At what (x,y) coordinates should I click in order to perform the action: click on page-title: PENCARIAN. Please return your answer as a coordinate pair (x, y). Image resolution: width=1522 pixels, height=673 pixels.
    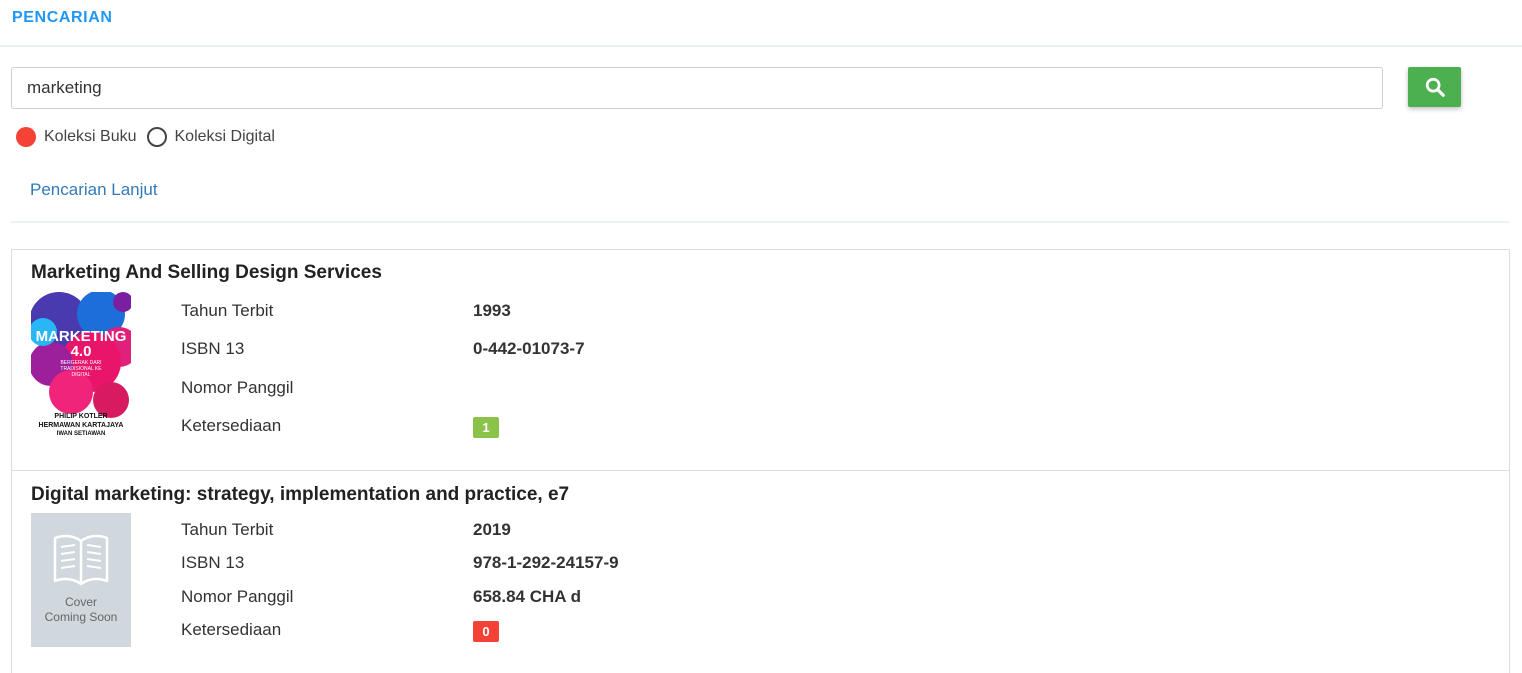
    Looking at the image, I should click on (62, 17).